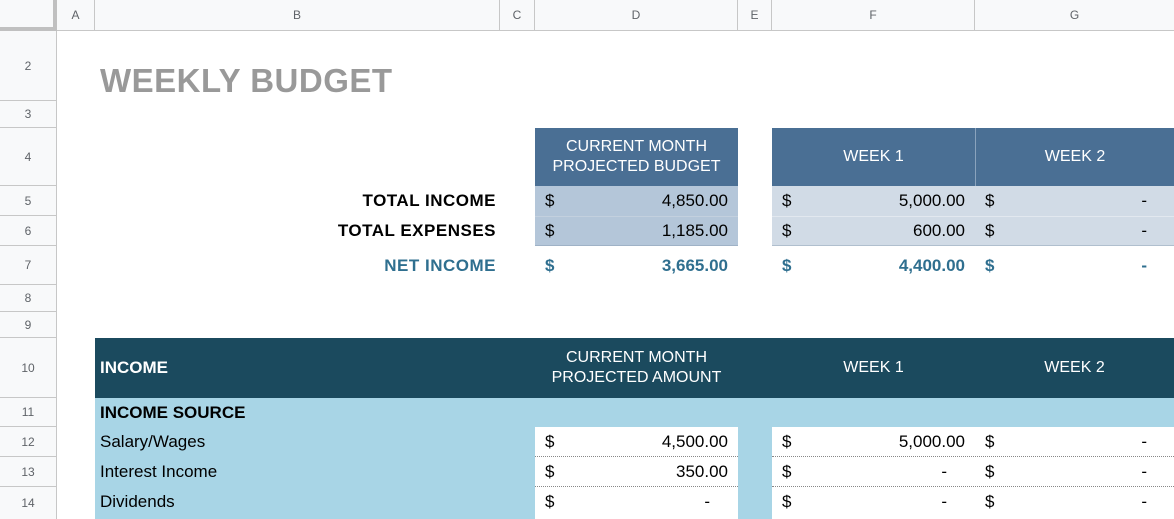 The image size is (1174, 519). I want to click on dividends-week1-cell: -, so click(873, 502).